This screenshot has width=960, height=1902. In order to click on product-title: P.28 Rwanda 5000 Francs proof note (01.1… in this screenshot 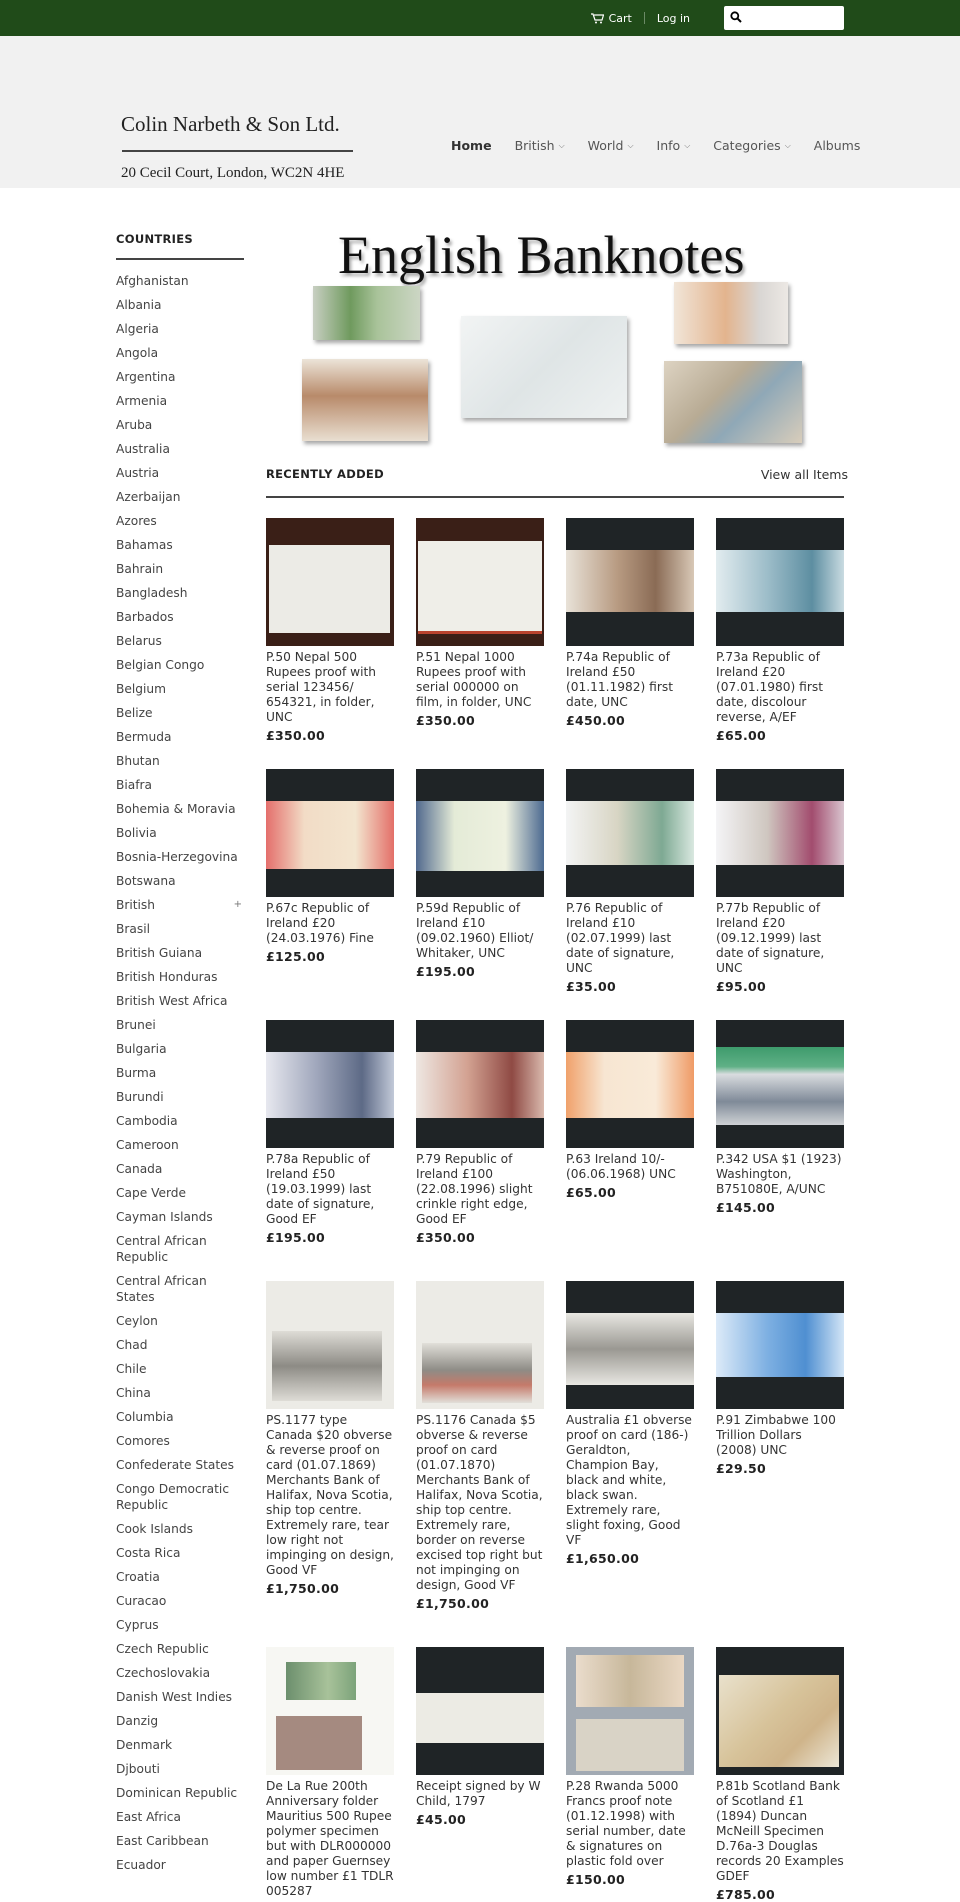, I will do `click(630, 1824)`.